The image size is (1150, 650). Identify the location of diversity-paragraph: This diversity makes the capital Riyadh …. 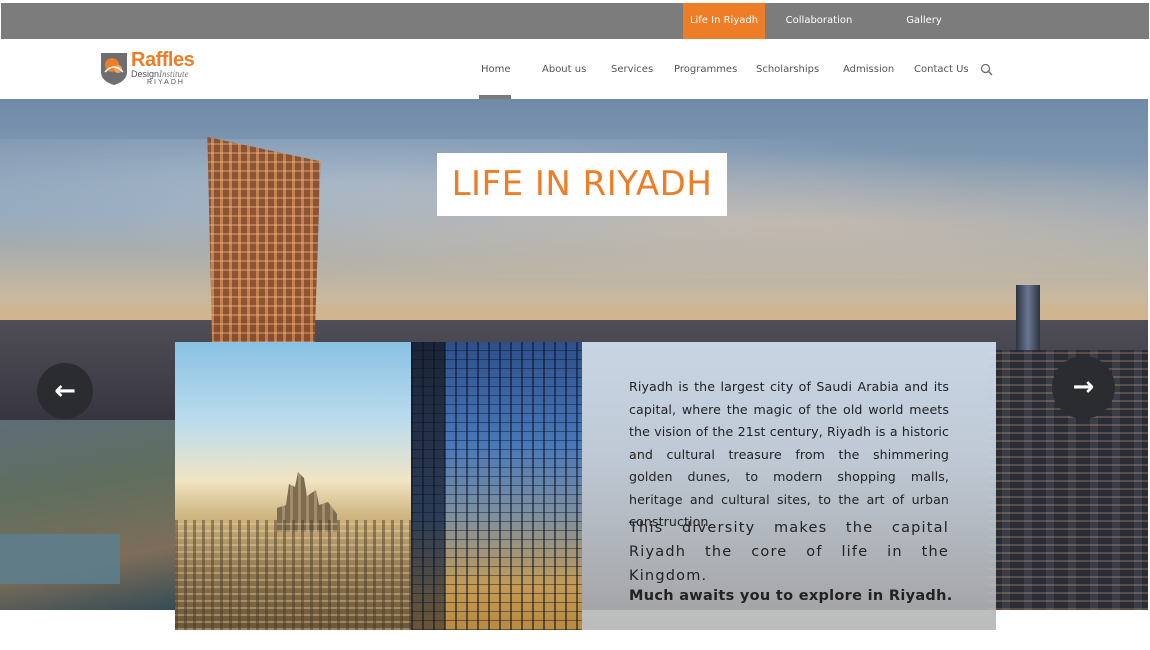
(789, 552).